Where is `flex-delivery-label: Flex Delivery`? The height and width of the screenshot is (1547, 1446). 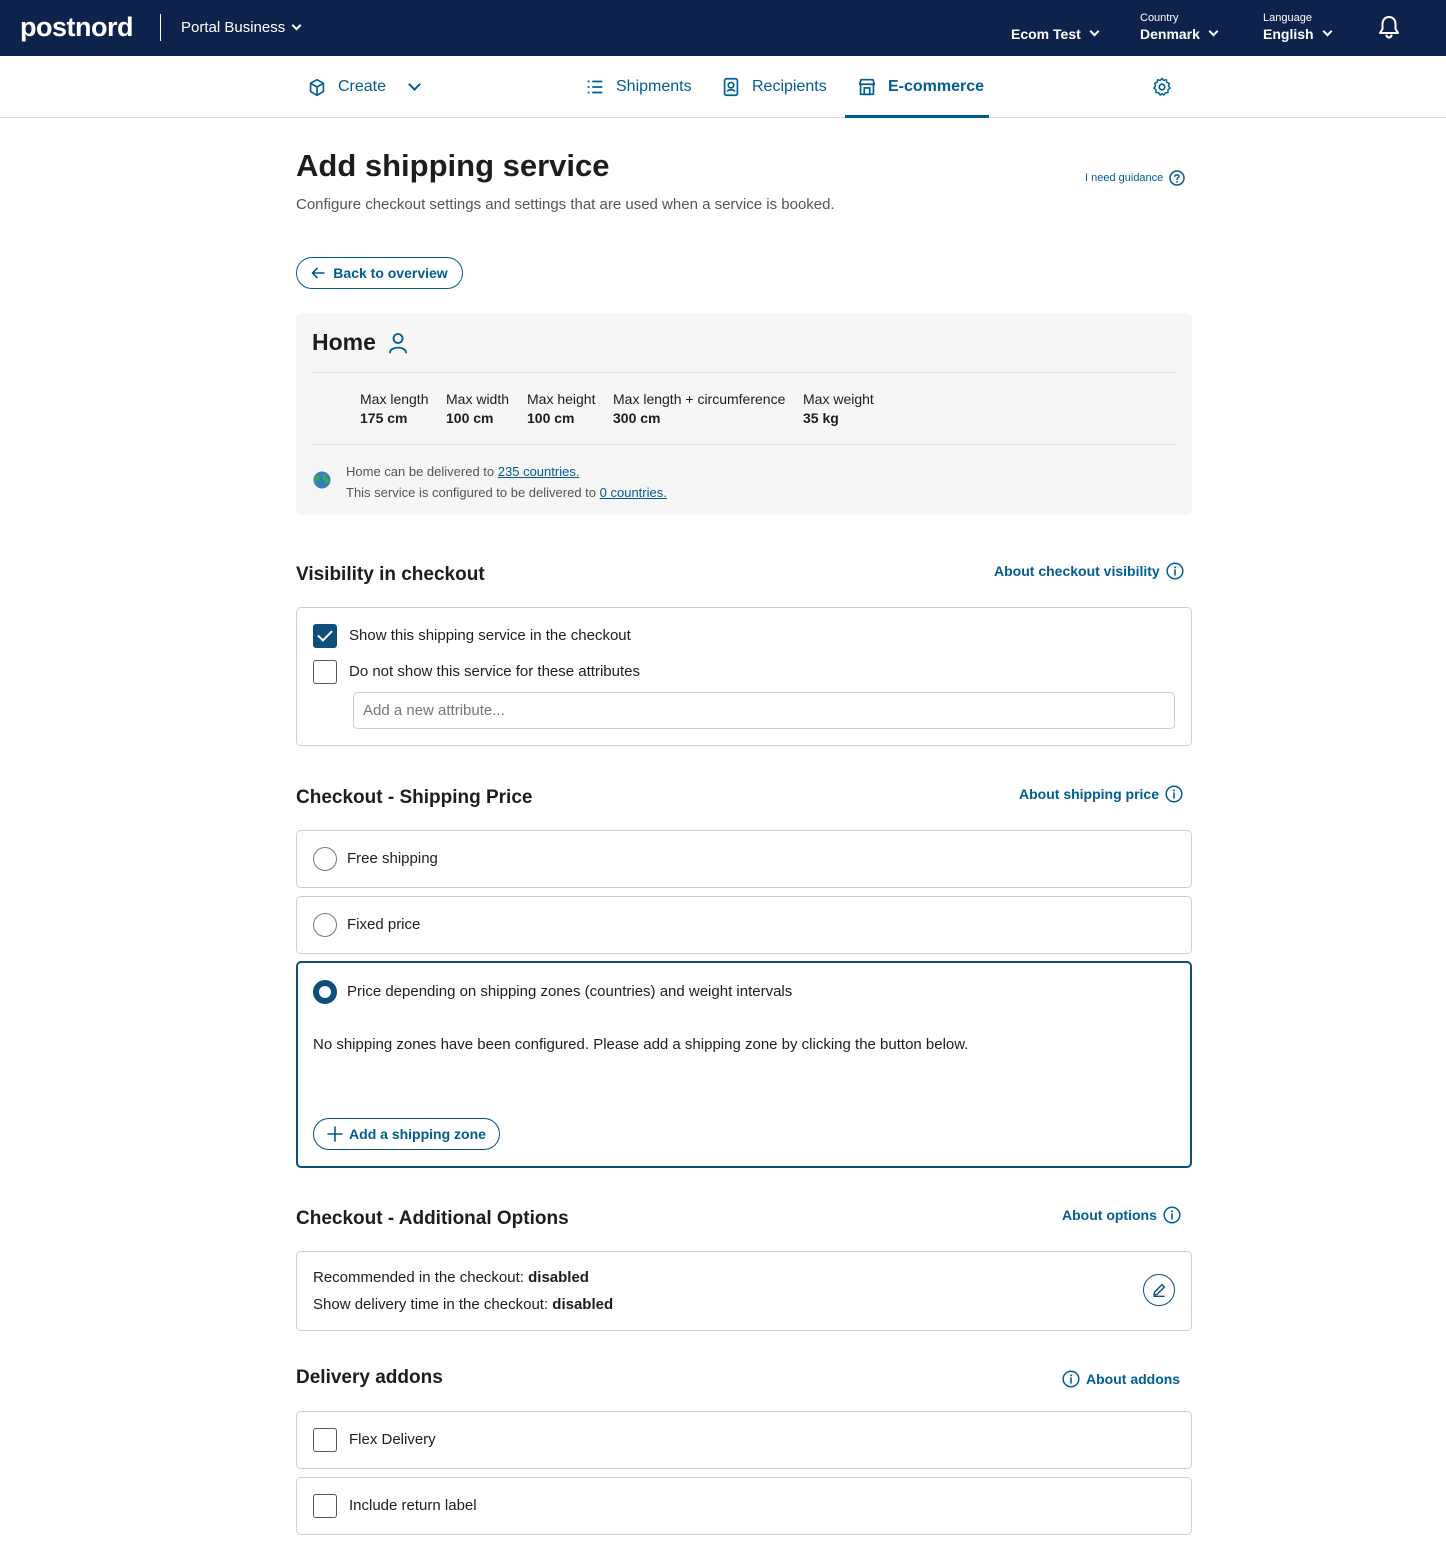
flex-delivery-label: Flex Delivery is located at coordinates (392, 1439).